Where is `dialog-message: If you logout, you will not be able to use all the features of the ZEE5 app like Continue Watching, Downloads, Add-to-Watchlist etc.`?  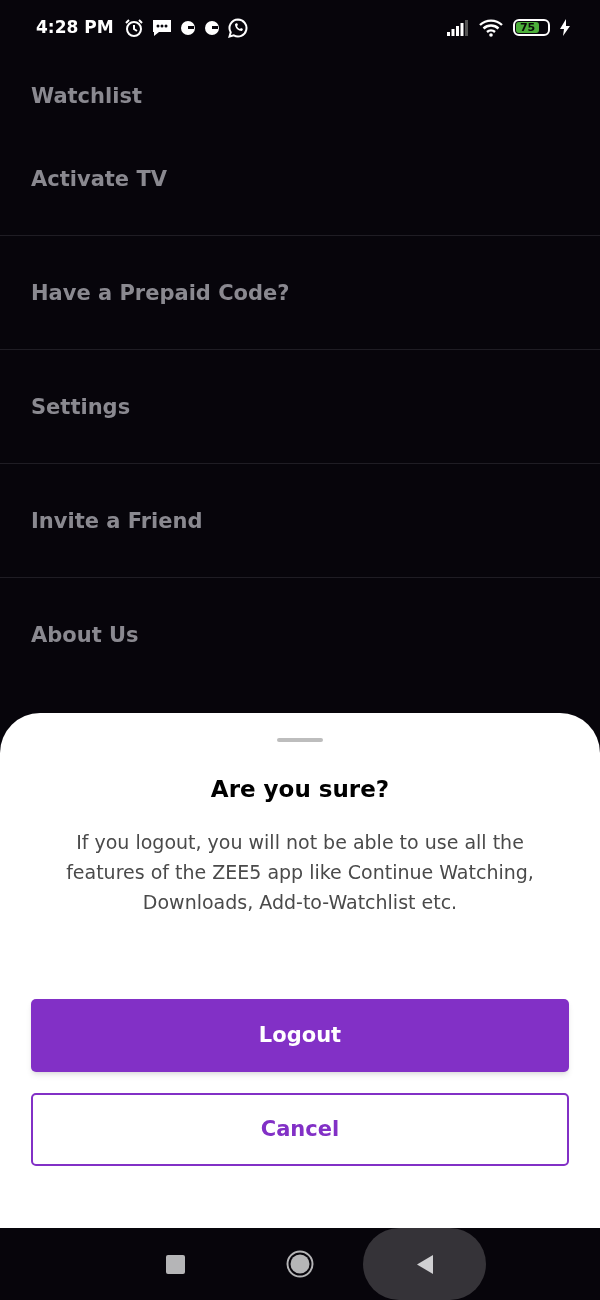 dialog-message: If you logout, you will not be able to use all the features of the ZEE5 app like Continue Watching, Downloads, Add-to-Watchlist etc. is located at coordinates (300, 872).